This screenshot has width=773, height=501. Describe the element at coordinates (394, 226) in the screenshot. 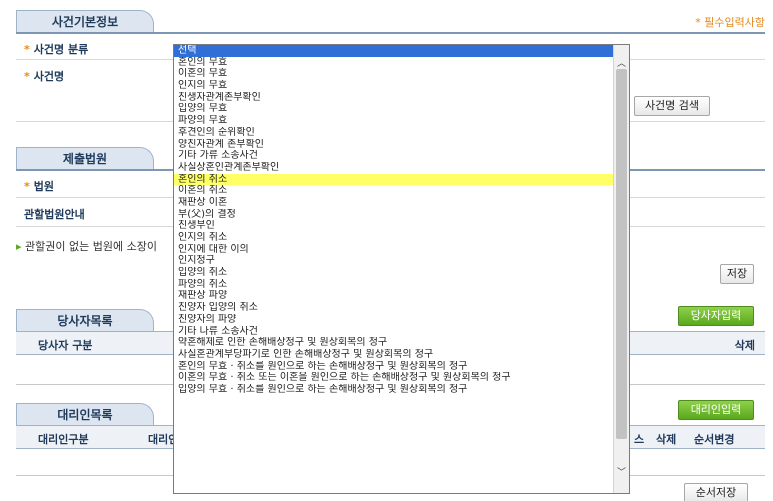

I see `dropdown-option: 친생부인` at that location.